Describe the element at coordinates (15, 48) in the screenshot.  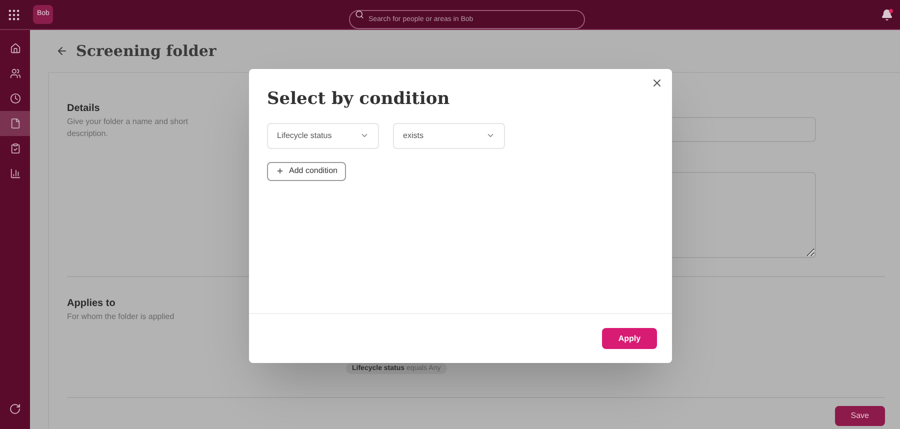
I see `home-icon` at that location.